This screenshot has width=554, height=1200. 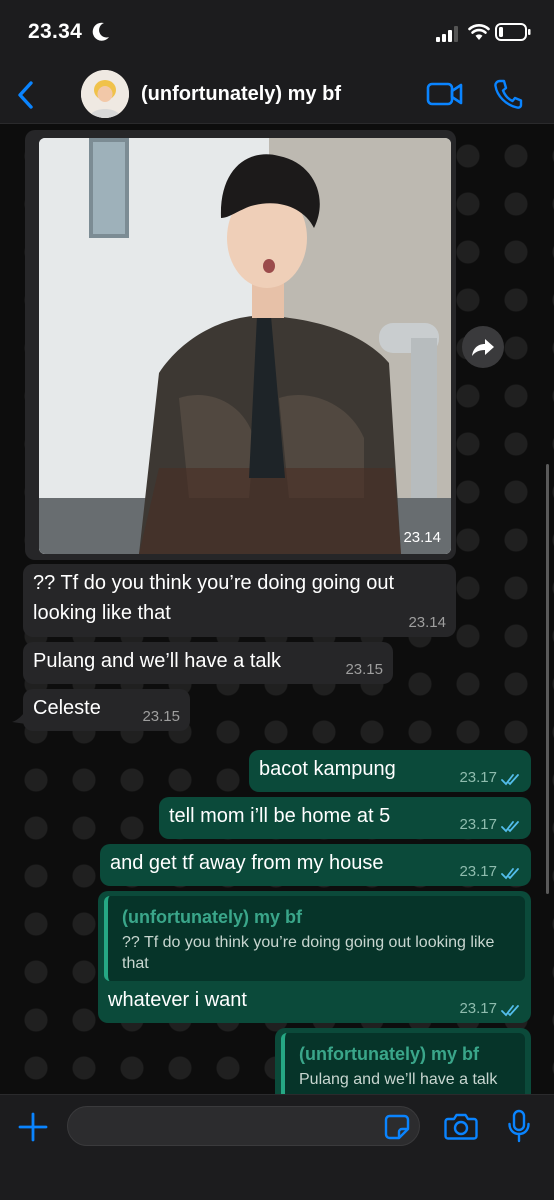 I want to click on status-bar: 23.34, so click(x=277, y=33).